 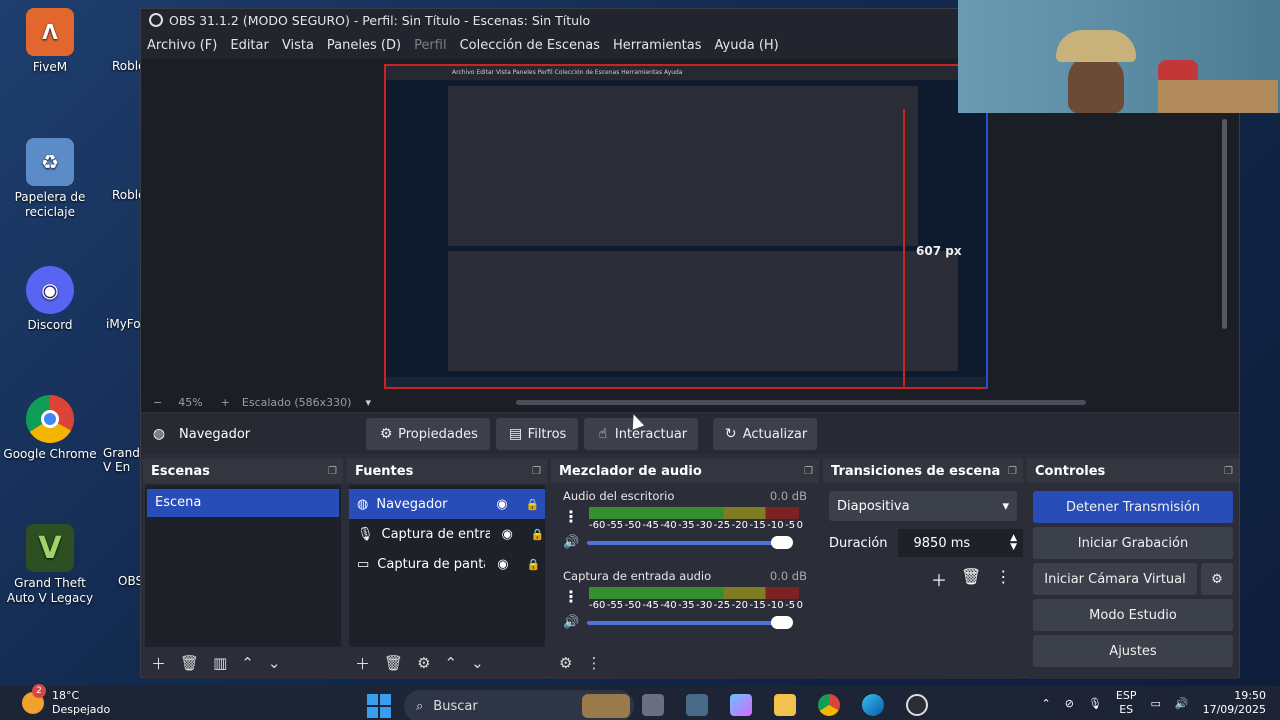 What do you see at coordinates (1224, 224) in the screenshot?
I see `preview-vertical-scrollbar` at bounding box center [1224, 224].